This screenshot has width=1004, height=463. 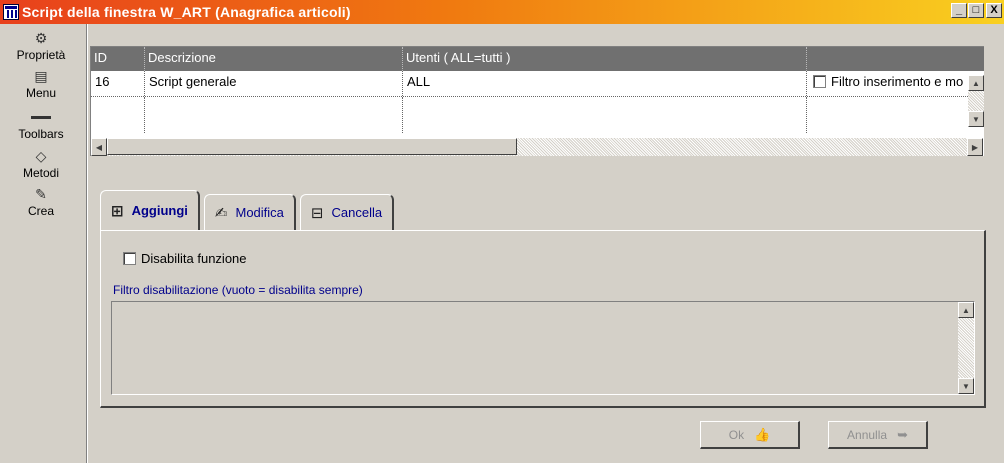 What do you see at coordinates (274, 83) in the screenshot?
I see `cell-description: Script generale` at bounding box center [274, 83].